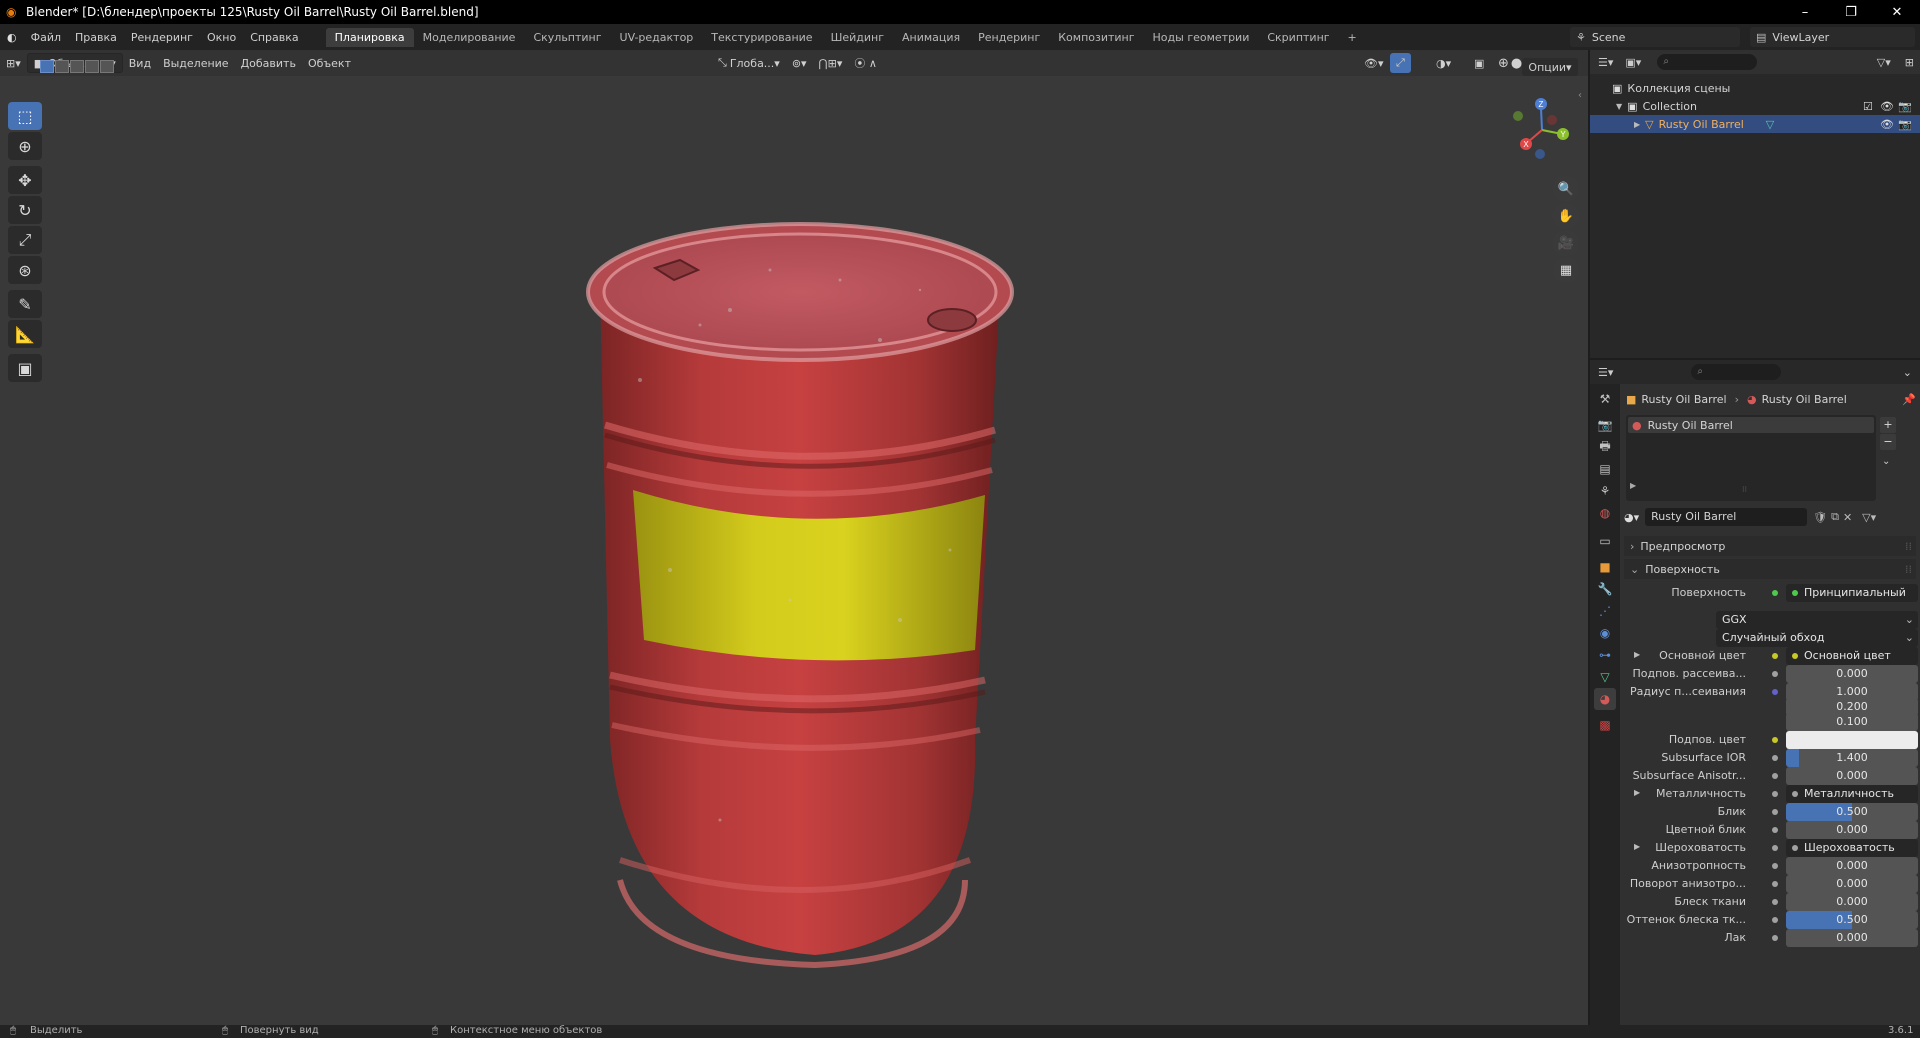  What do you see at coordinates (1751, 425) in the screenshot?
I see `material-slot-row: ● Rusty Oil Barrel` at bounding box center [1751, 425].